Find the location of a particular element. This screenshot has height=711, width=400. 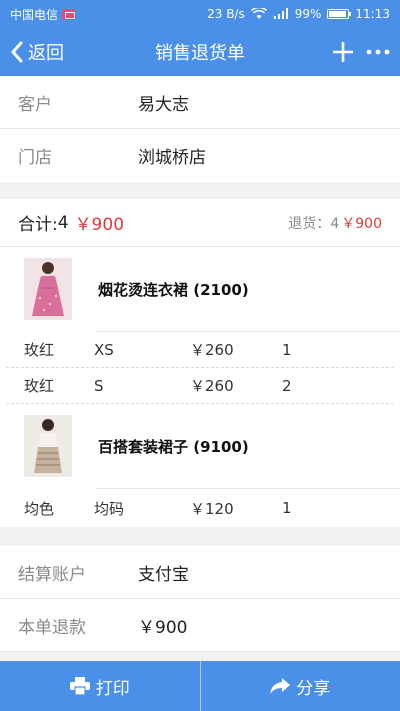

battery-percent: 99% is located at coordinates (308, 14).